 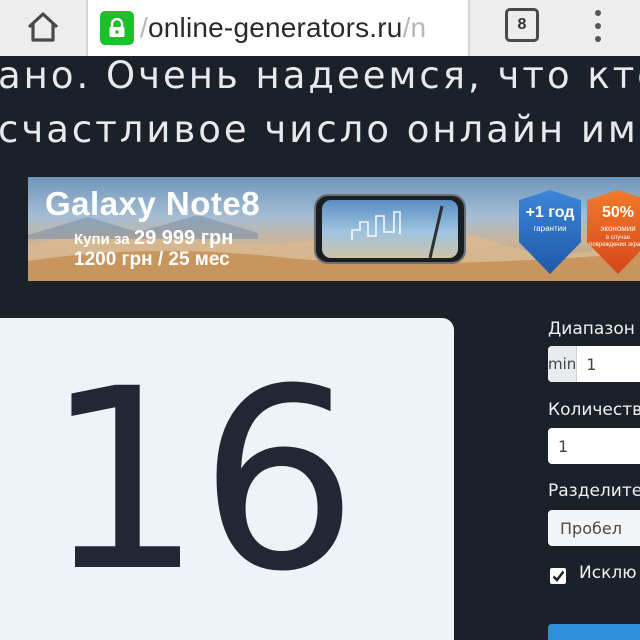 What do you see at coordinates (594, 632) in the screenshot?
I see `generate-button` at bounding box center [594, 632].